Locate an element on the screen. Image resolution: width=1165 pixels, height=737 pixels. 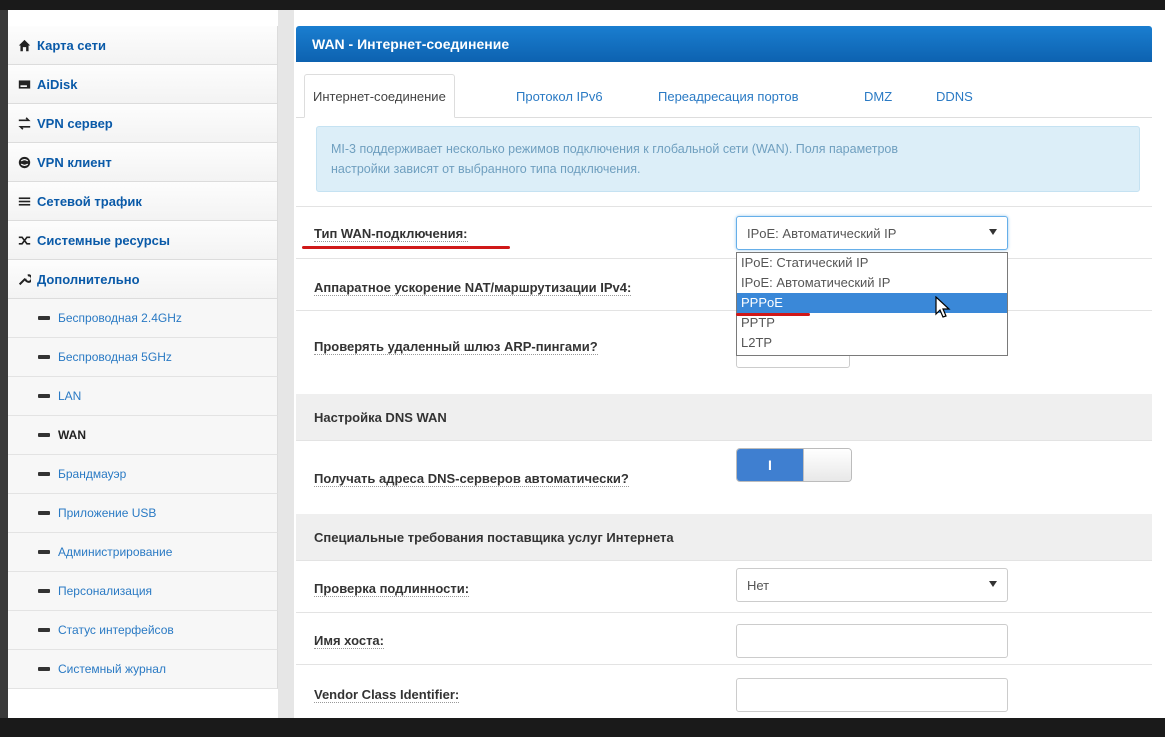
mouse-cursor-icon is located at coordinates (943, 307).